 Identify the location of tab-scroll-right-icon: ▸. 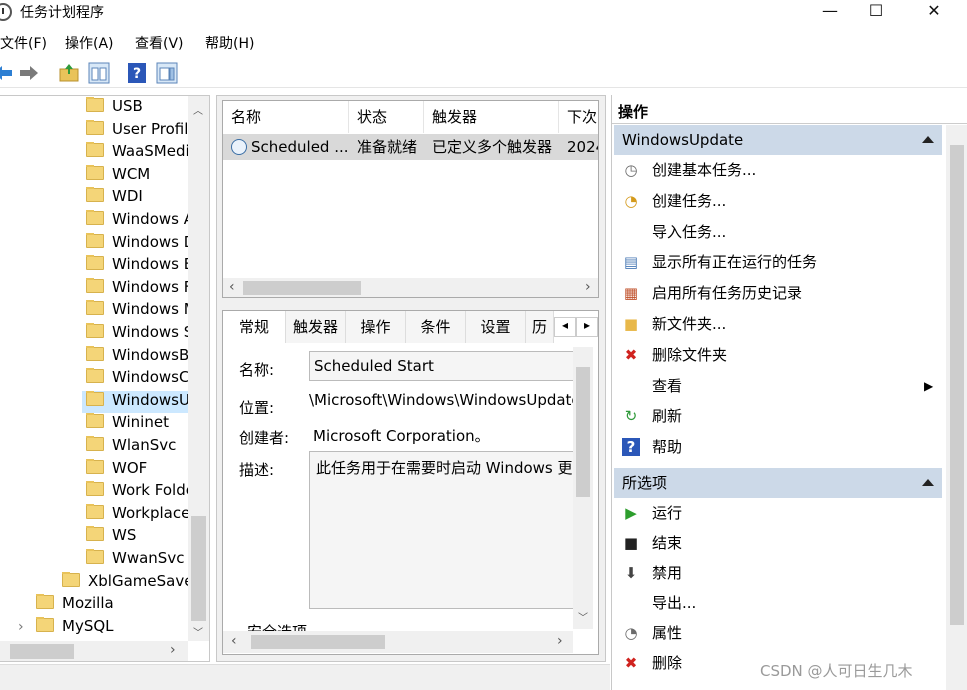
(587, 327).